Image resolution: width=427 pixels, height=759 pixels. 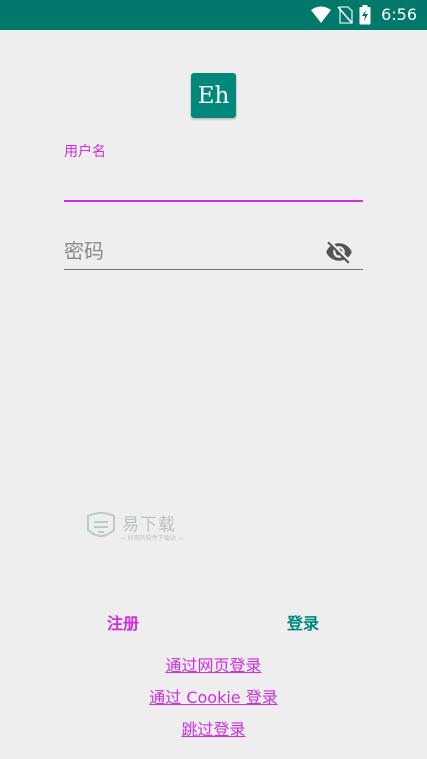 I want to click on visibility-off-icon, so click(x=339, y=252).